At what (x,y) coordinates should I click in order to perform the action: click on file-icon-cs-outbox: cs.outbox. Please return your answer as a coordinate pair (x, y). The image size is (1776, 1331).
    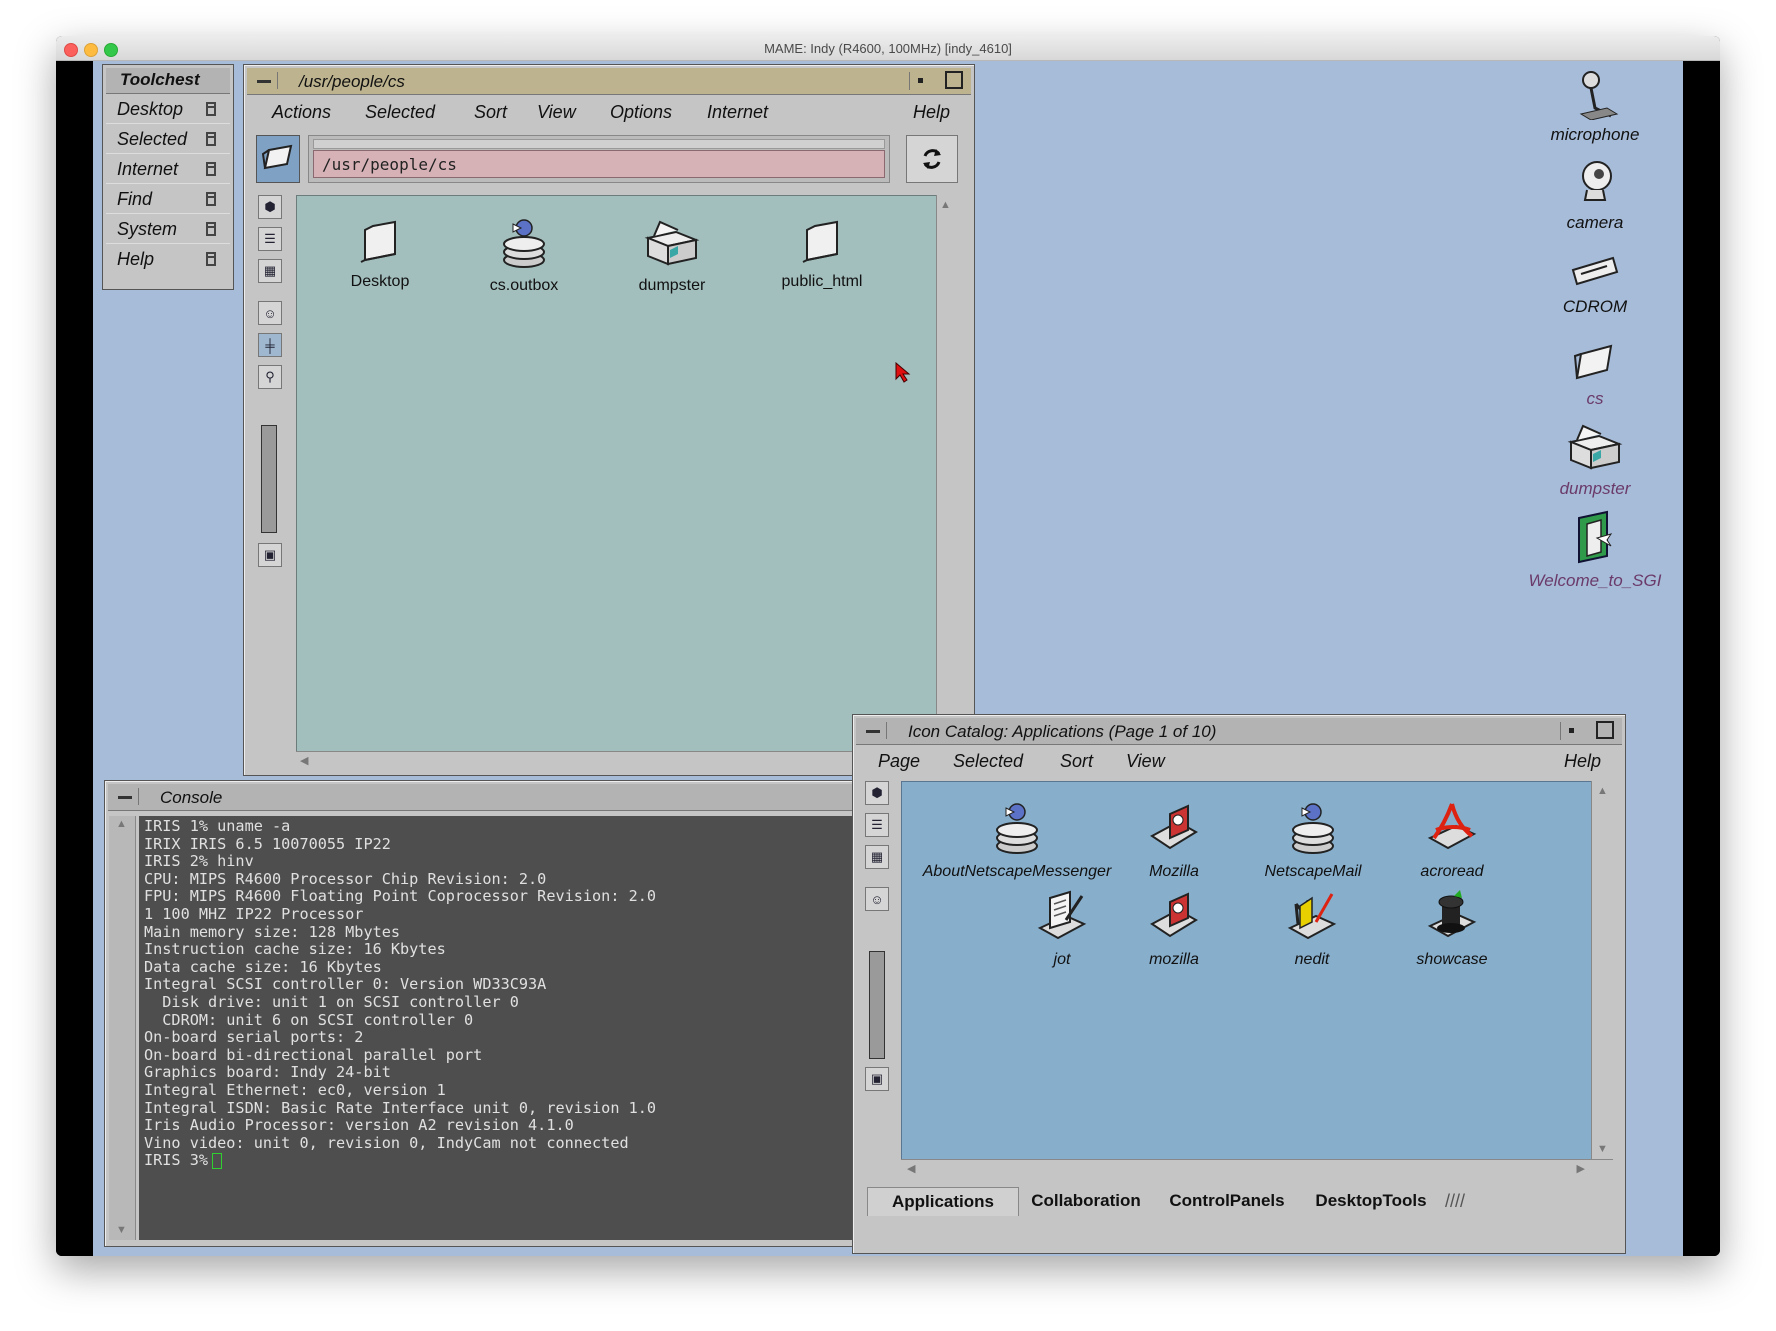
    Looking at the image, I should click on (524, 255).